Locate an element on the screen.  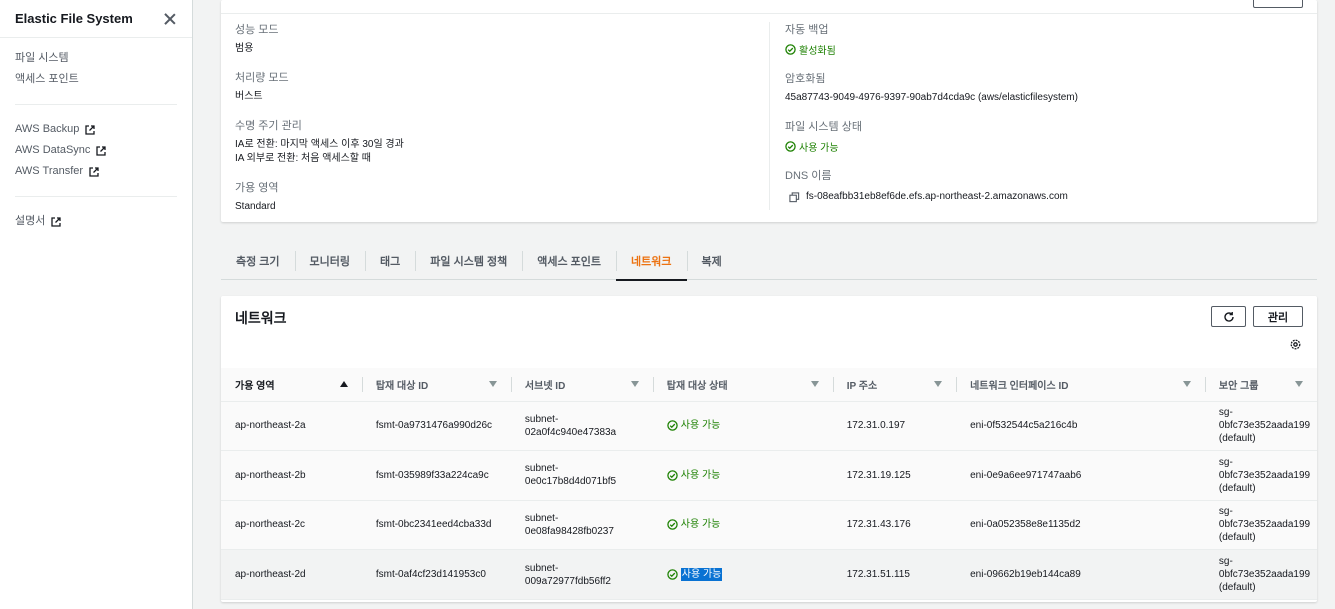
column-header-az: 가용 영역 is located at coordinates (291, 385).